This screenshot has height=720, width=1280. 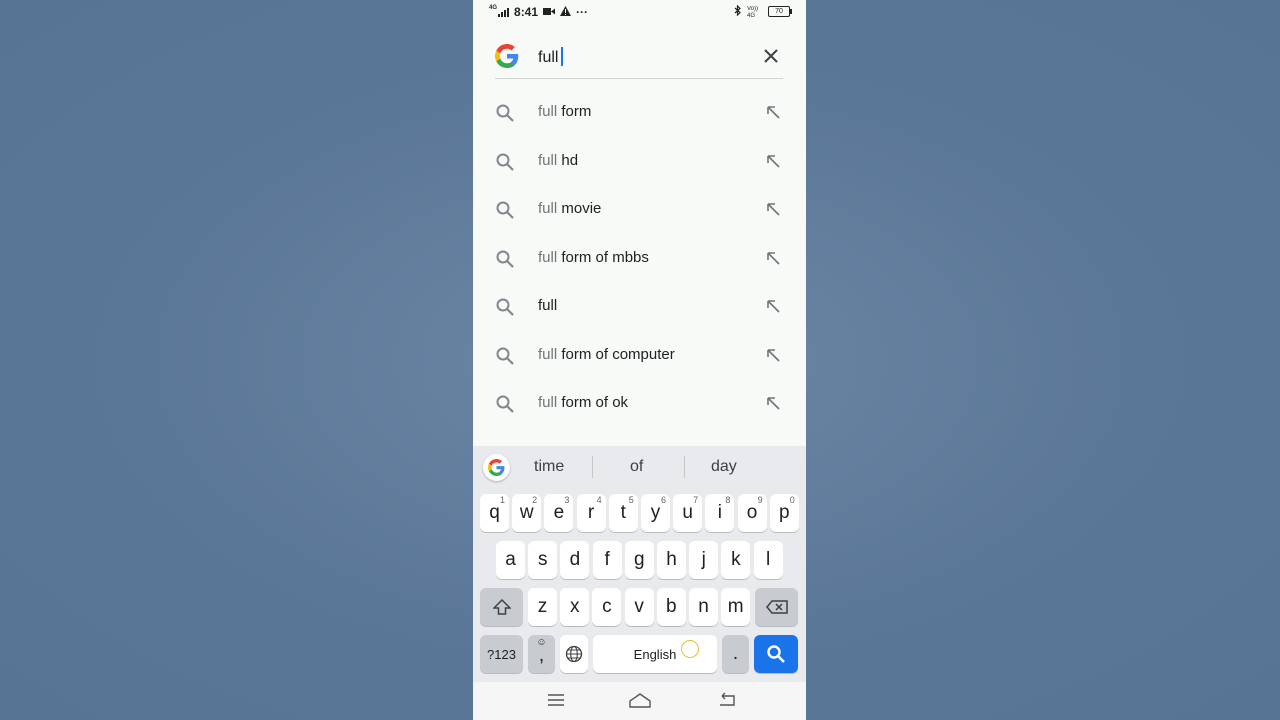 What do you see at coordinates (542, 607) in the screenshot?
I see `key-z: z` at bounding box center [542, 607].